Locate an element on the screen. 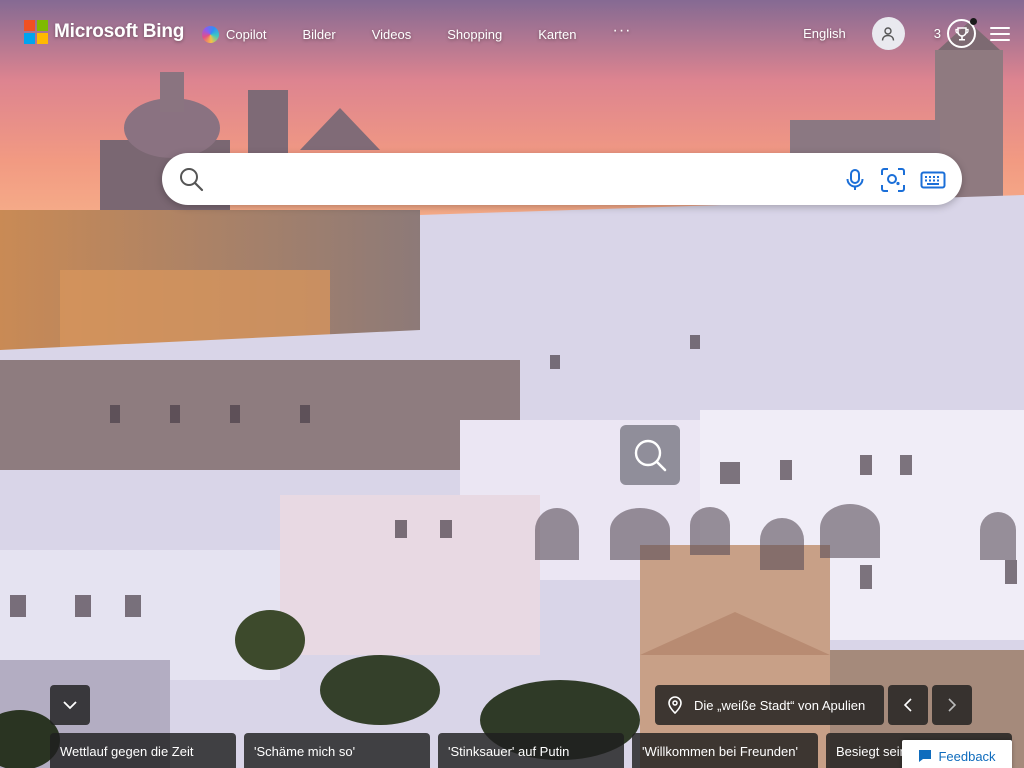 This screenshot has width=1024, height=768. search-box is located at coordinates (562, 179).